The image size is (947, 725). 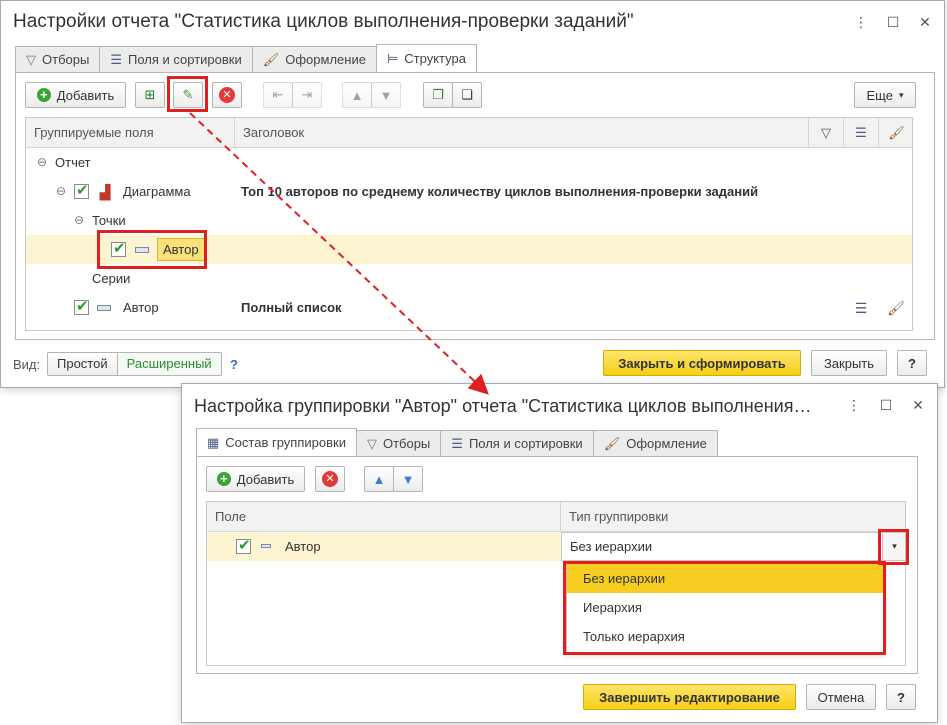 What do you see at coordinates (169, 364) in the screenshot?
I see `view-extended: Расширенный` at bounding box center [169, 364].